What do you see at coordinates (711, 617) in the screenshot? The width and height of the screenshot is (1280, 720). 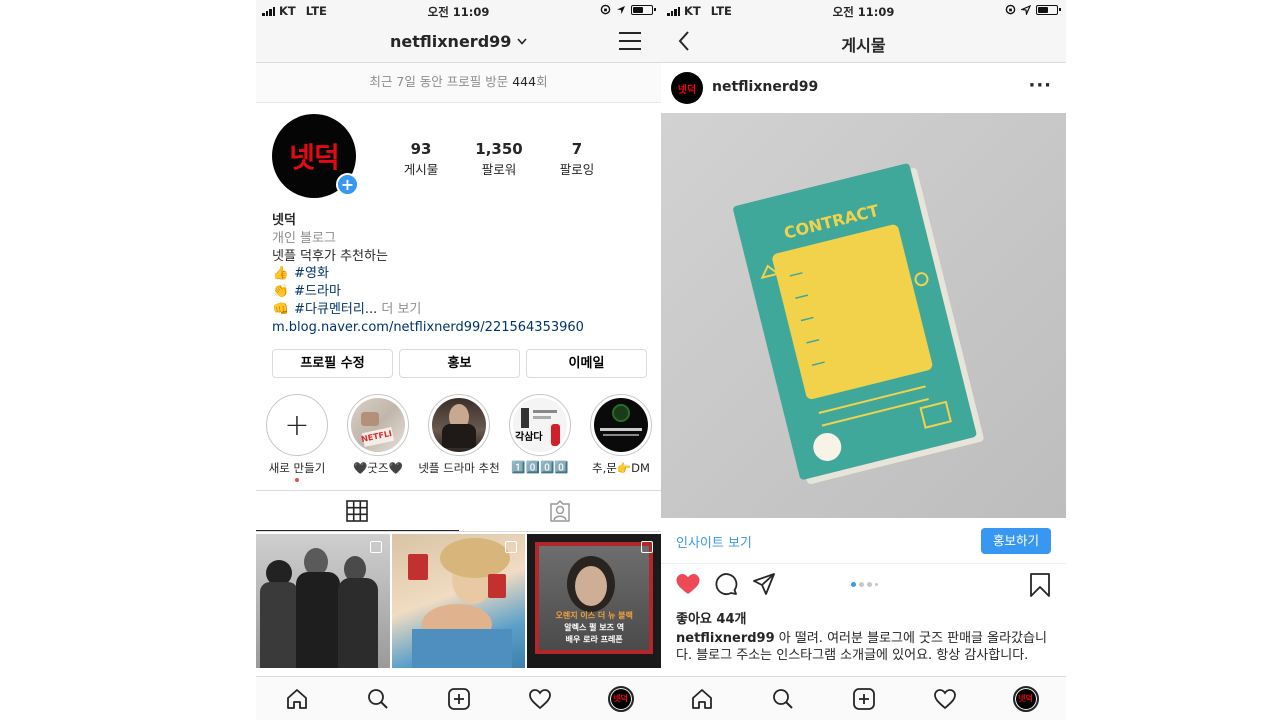 I see `like-count: 좋아요 44개` at bounding box center [711, 617].